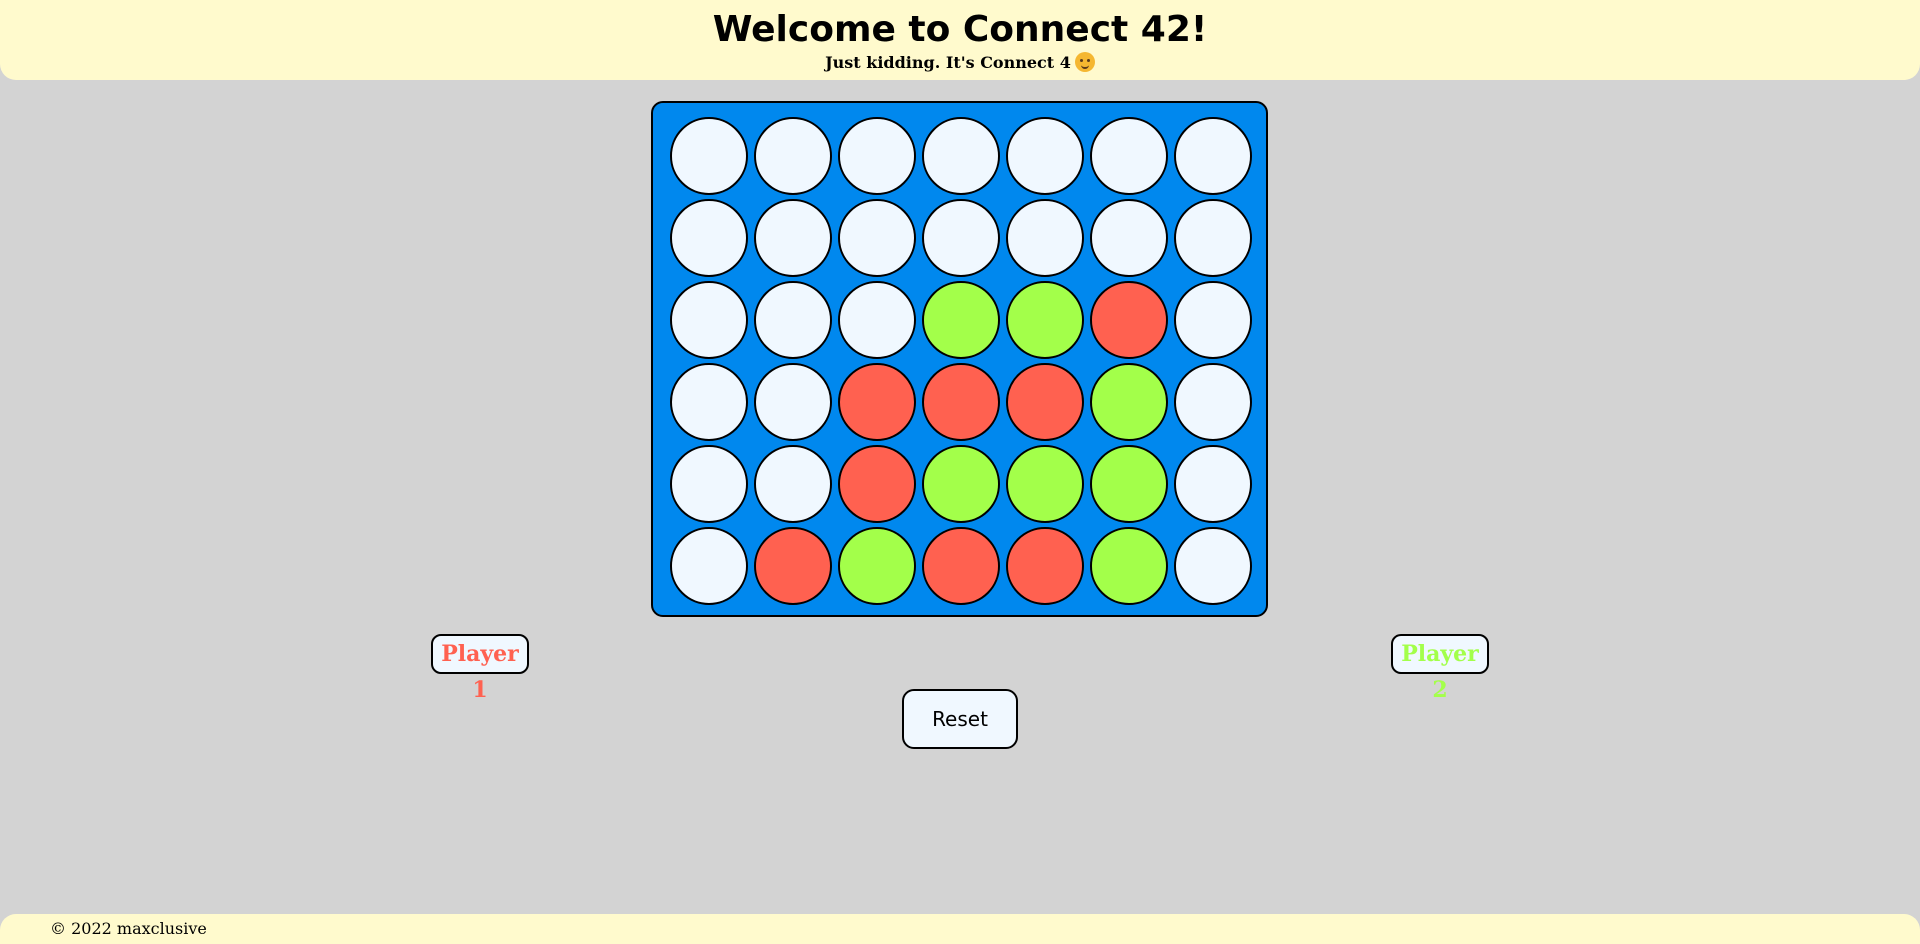 The height and width of the screenshot is (944, 1920). Describe the element at coordinates (1440, 668) in the screenshot. I see `player-2-label: Player 2` at that location.